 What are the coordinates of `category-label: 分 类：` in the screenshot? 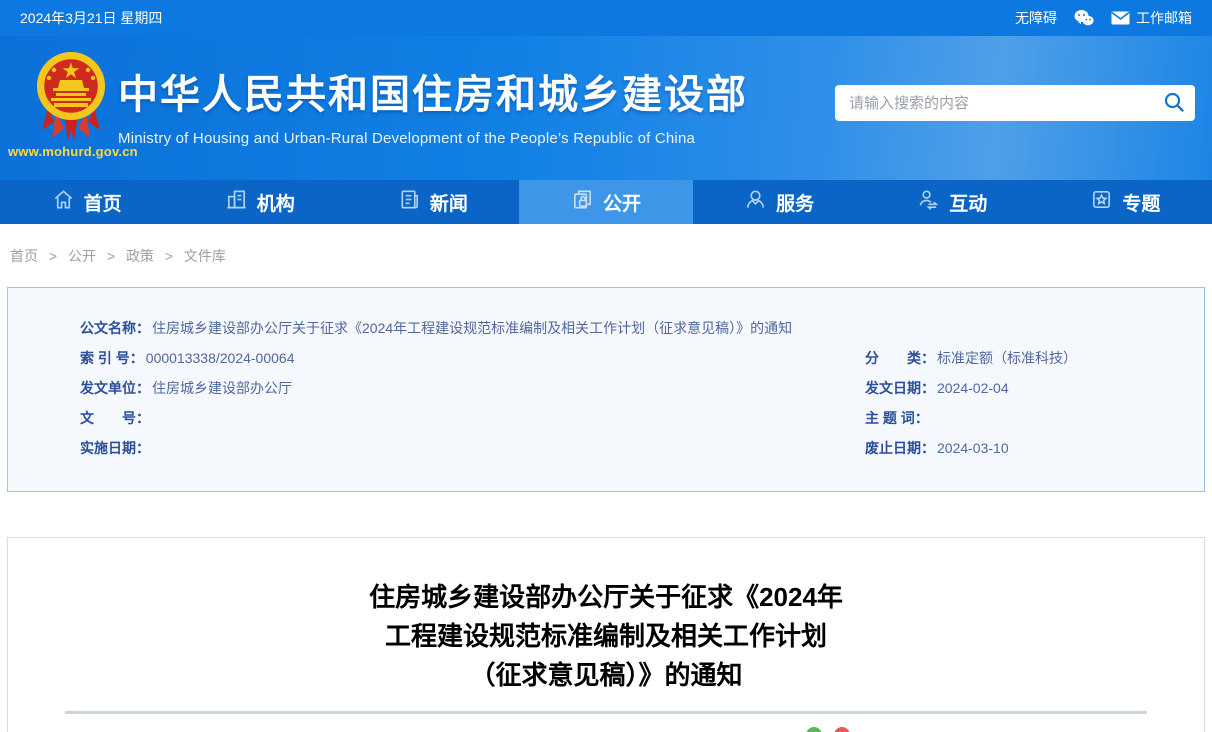 It's located at (900, 358).